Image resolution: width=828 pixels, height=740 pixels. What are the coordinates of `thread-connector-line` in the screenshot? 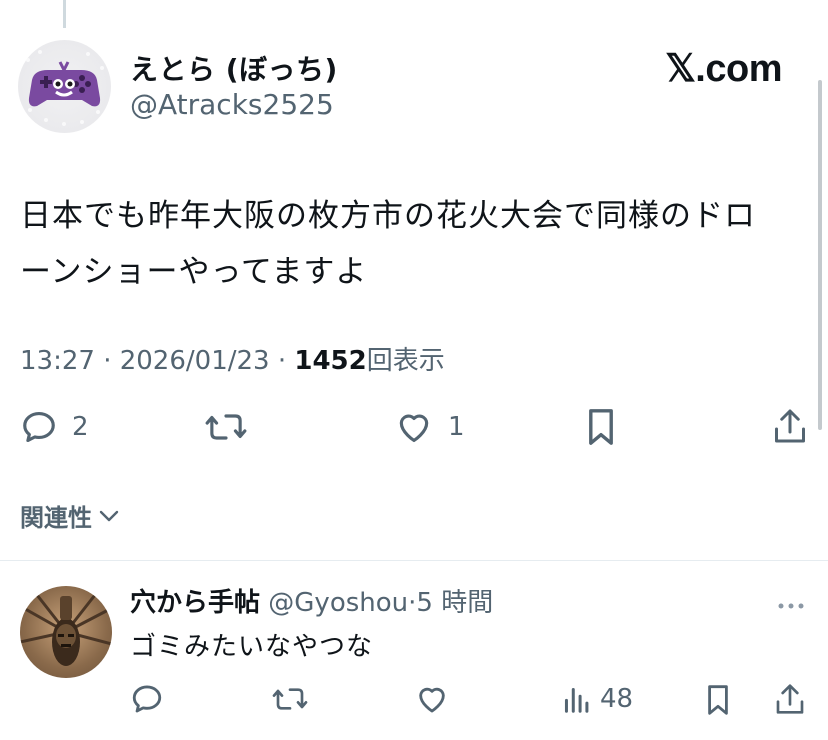 It's located at (64, 14).